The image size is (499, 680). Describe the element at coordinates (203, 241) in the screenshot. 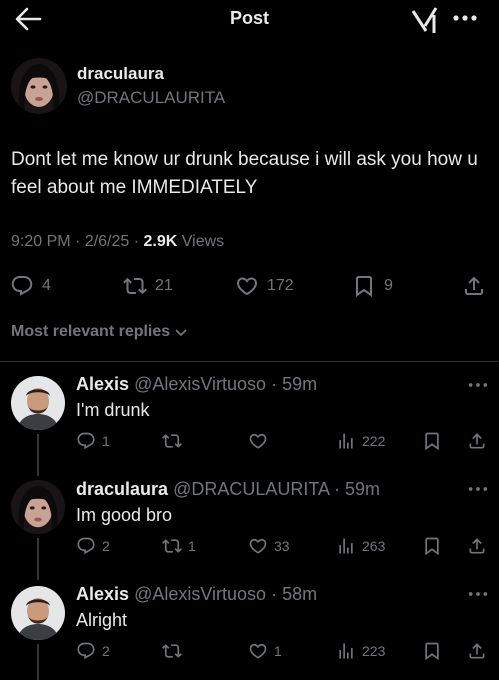

I see `views-label: Views` at that location.